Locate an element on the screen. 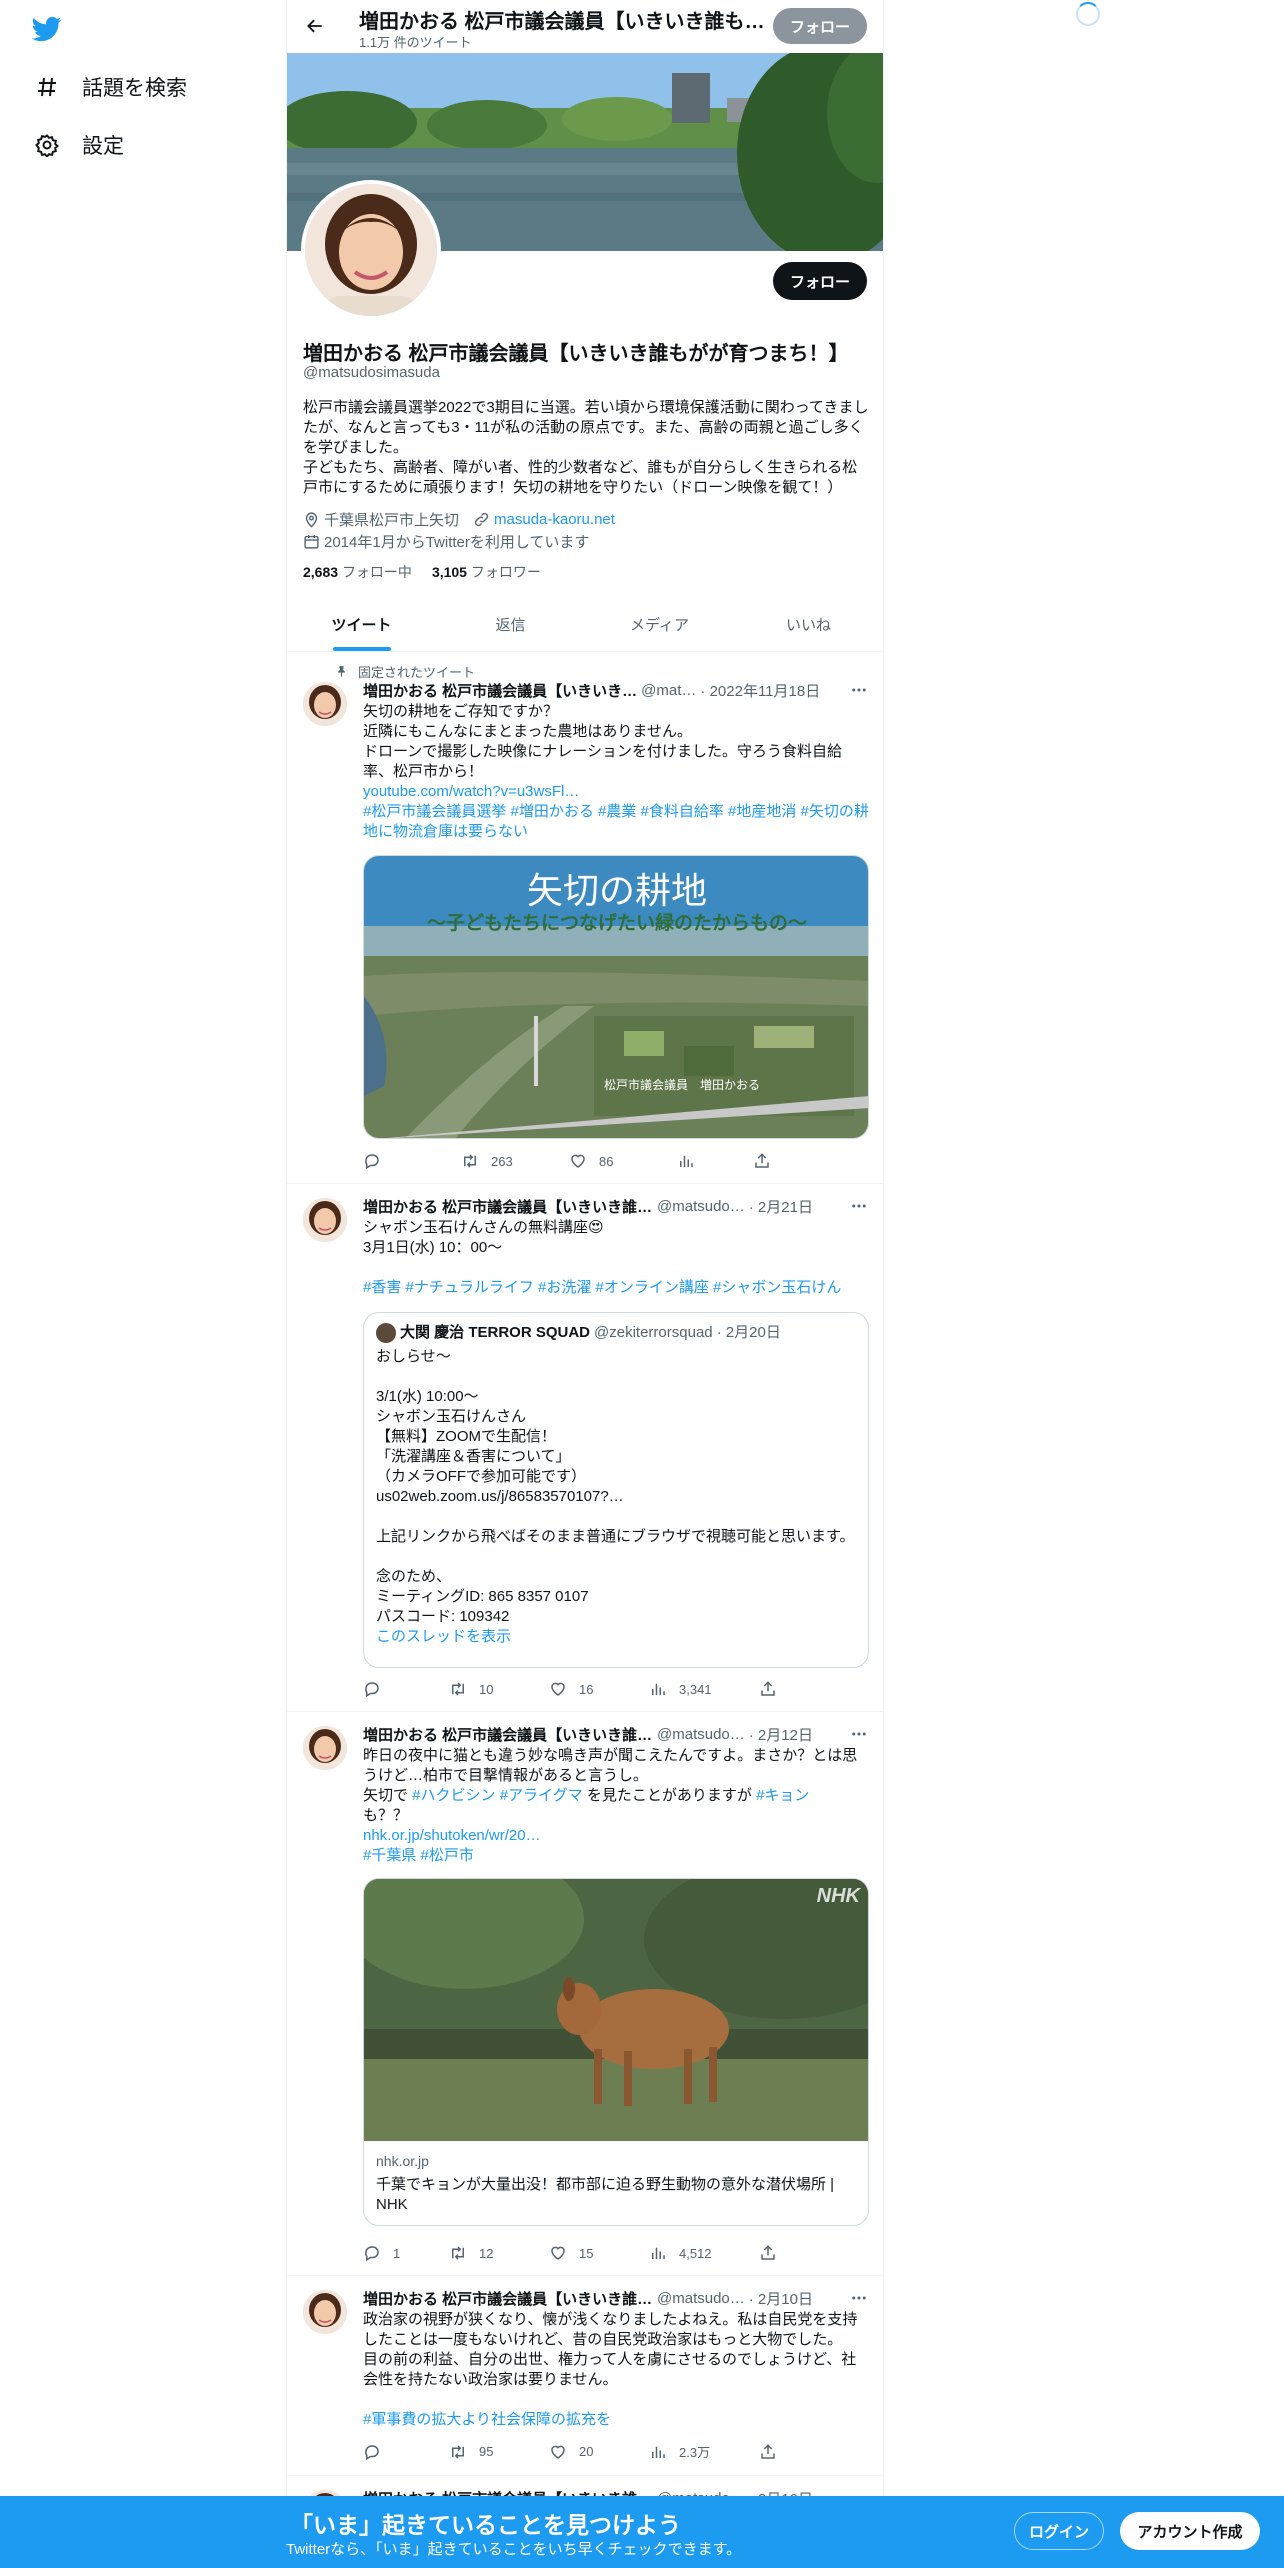 Image resolution: width=1284 pixels, height=2568 pixels. retweet-action: 12 is located at coordinates (499, 2253).